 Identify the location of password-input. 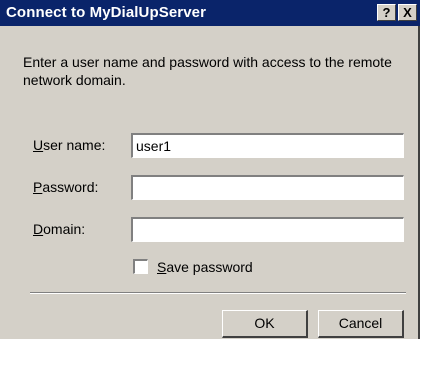
(267, 187).